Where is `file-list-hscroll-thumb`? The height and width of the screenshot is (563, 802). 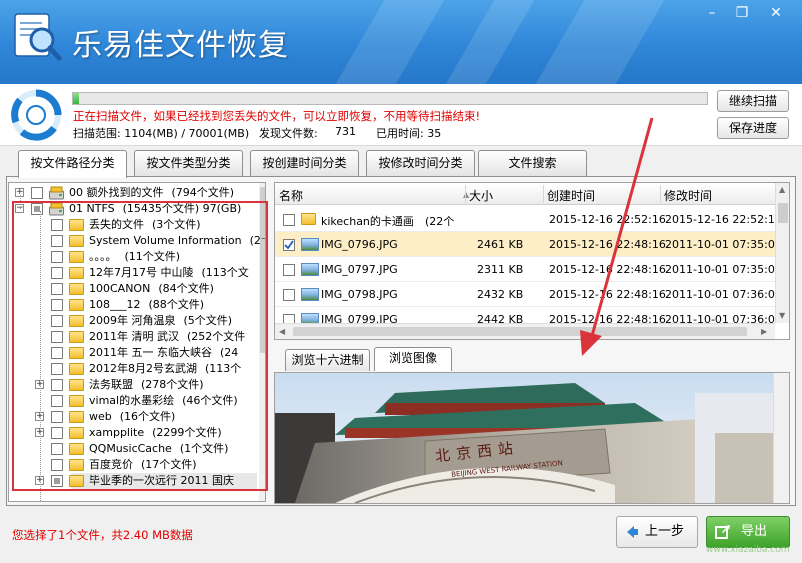
file-list-hscroll-thumb is located at coordinates (520, 331).